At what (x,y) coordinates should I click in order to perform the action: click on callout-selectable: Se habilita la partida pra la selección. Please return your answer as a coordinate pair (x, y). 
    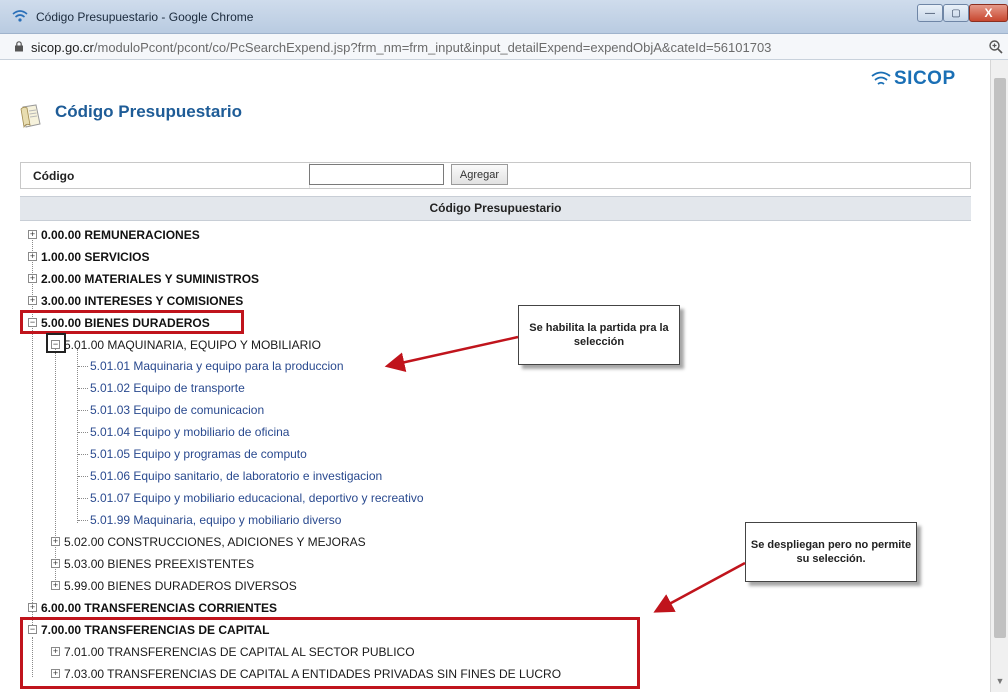
    Looking at the image, I should click on (599, 335).